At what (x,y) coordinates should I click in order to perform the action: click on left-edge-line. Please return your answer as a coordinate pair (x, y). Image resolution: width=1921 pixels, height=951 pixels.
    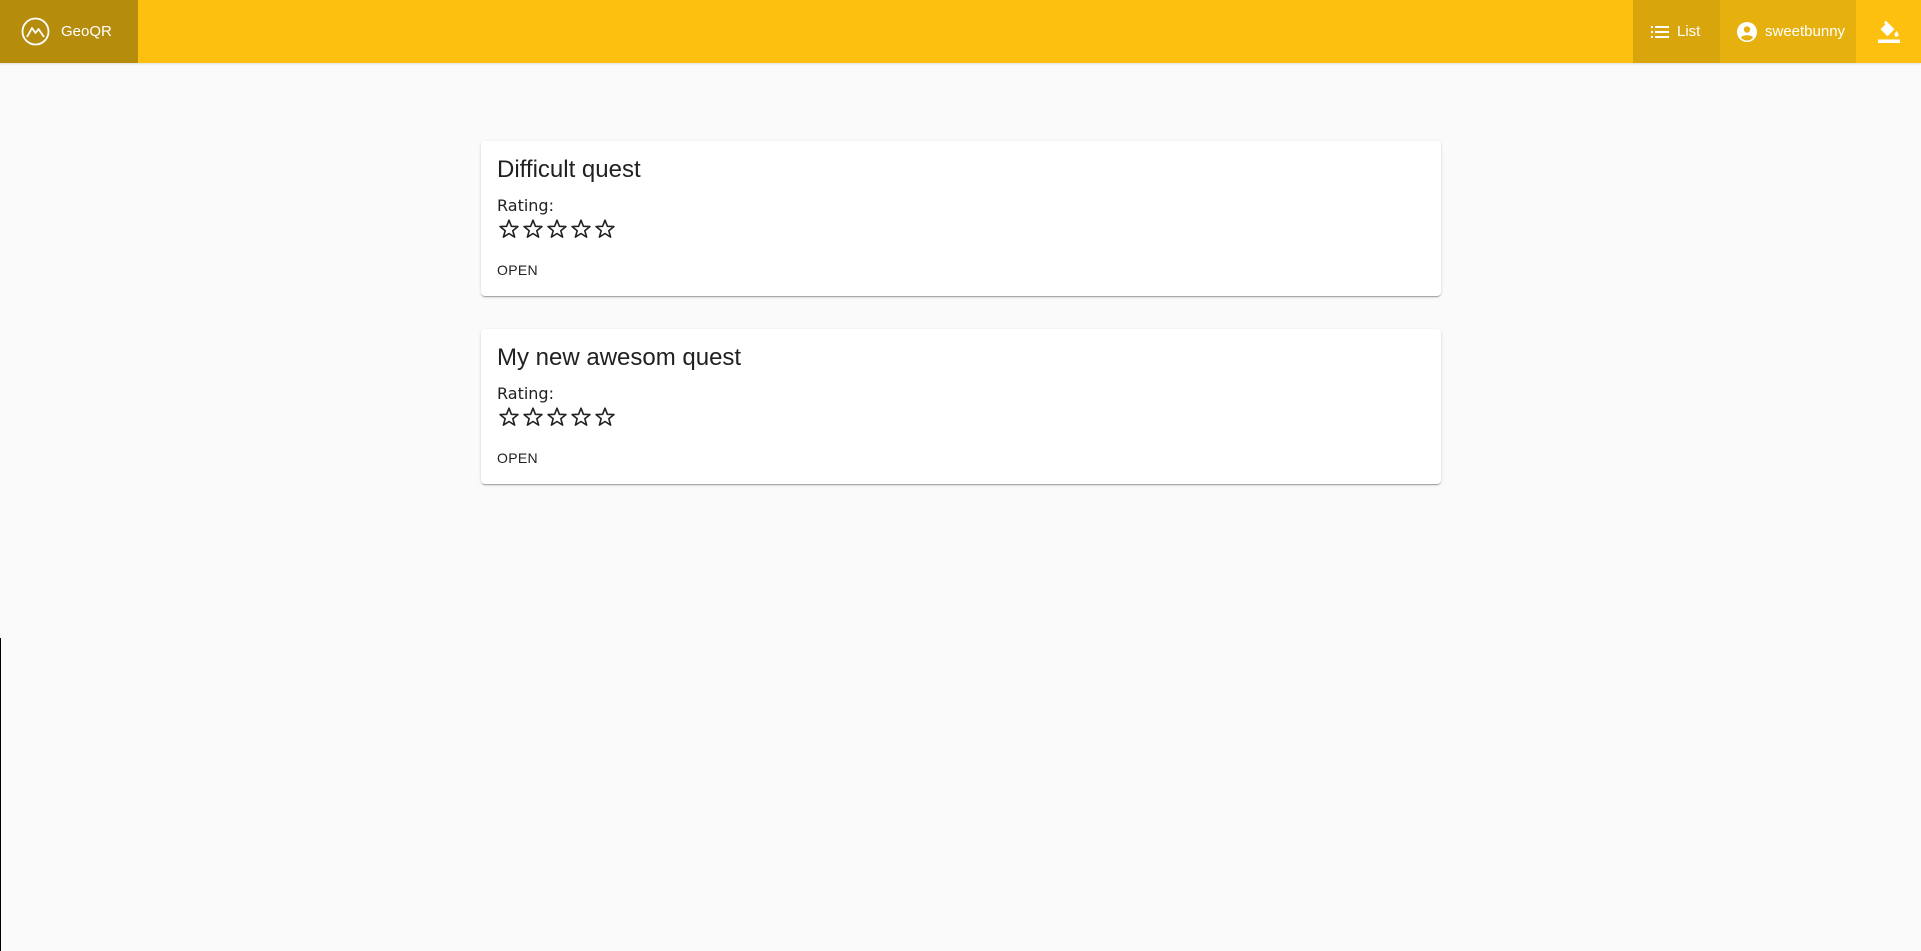
    Looking at the image, I should click on (0, 794).